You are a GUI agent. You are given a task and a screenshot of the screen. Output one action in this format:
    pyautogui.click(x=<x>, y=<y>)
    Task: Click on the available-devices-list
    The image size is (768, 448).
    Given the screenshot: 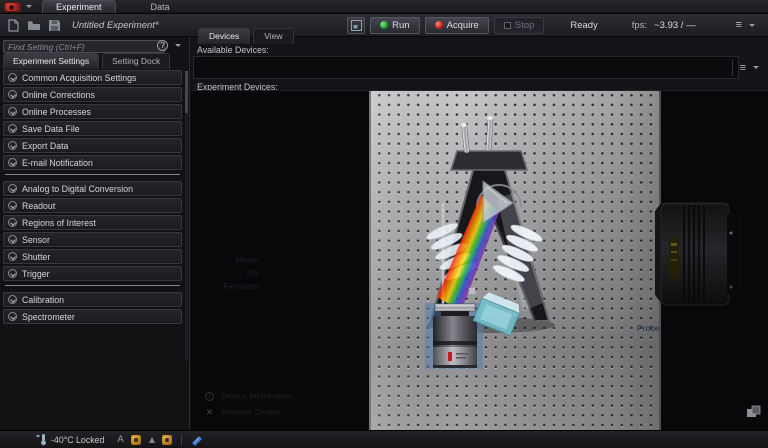 What is the action you would take?
    pyautogui.click(x=466, y=67)
    